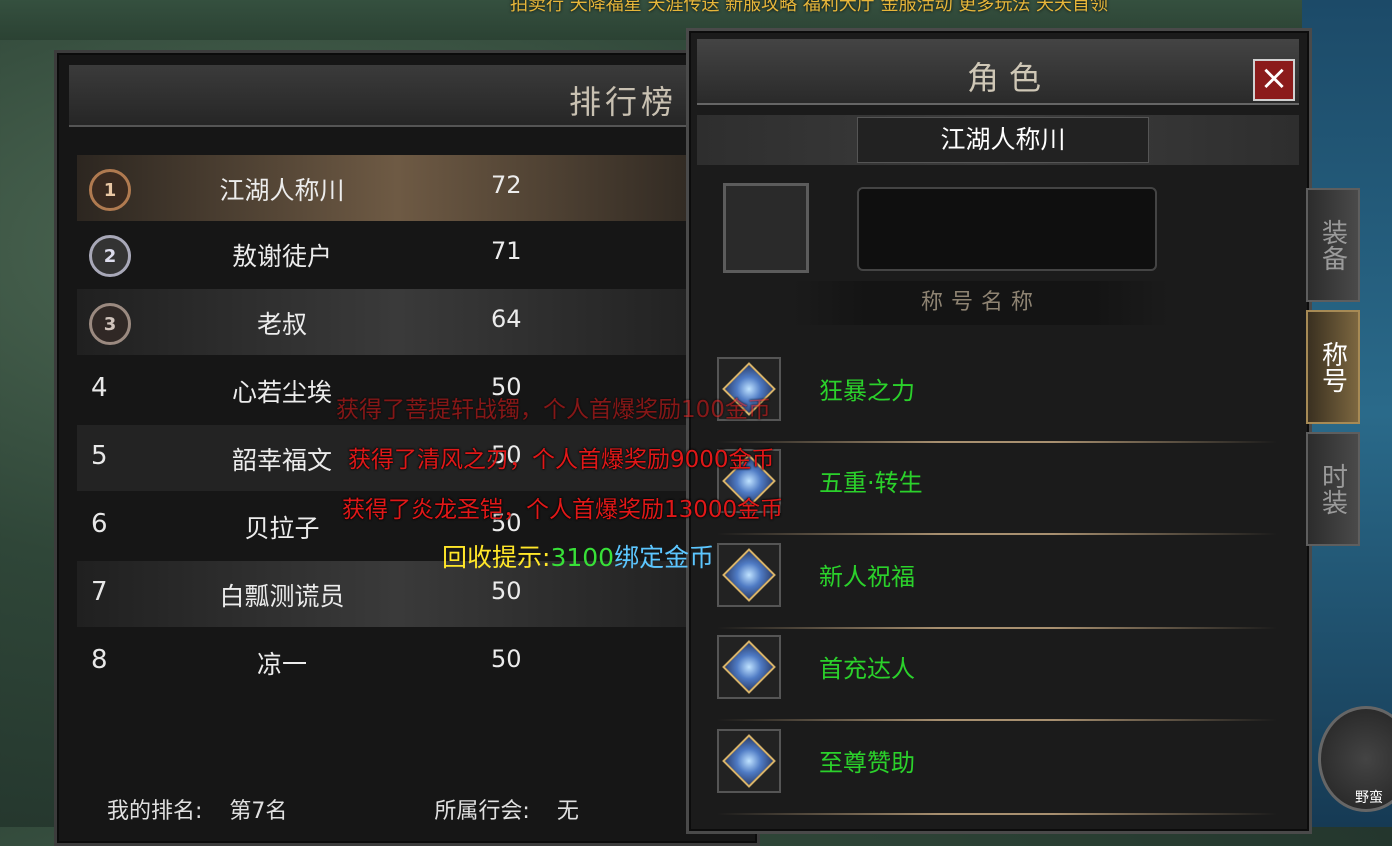  What do you see at coordinates (871, 483) in the screenshot?
I see `title-label: 五重·转生` at bounding box center [871, 483].